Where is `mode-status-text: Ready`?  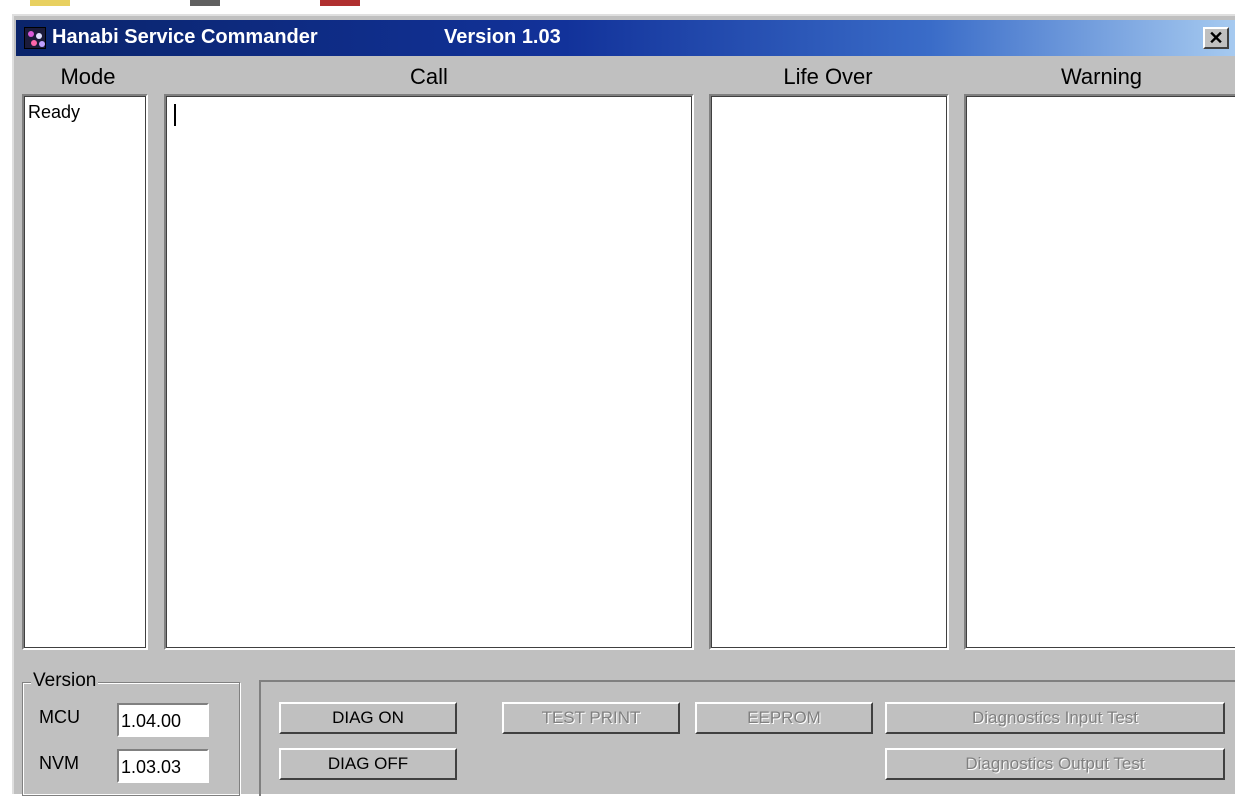
mode-status-text: Ready is located at coordinates (54, 112).